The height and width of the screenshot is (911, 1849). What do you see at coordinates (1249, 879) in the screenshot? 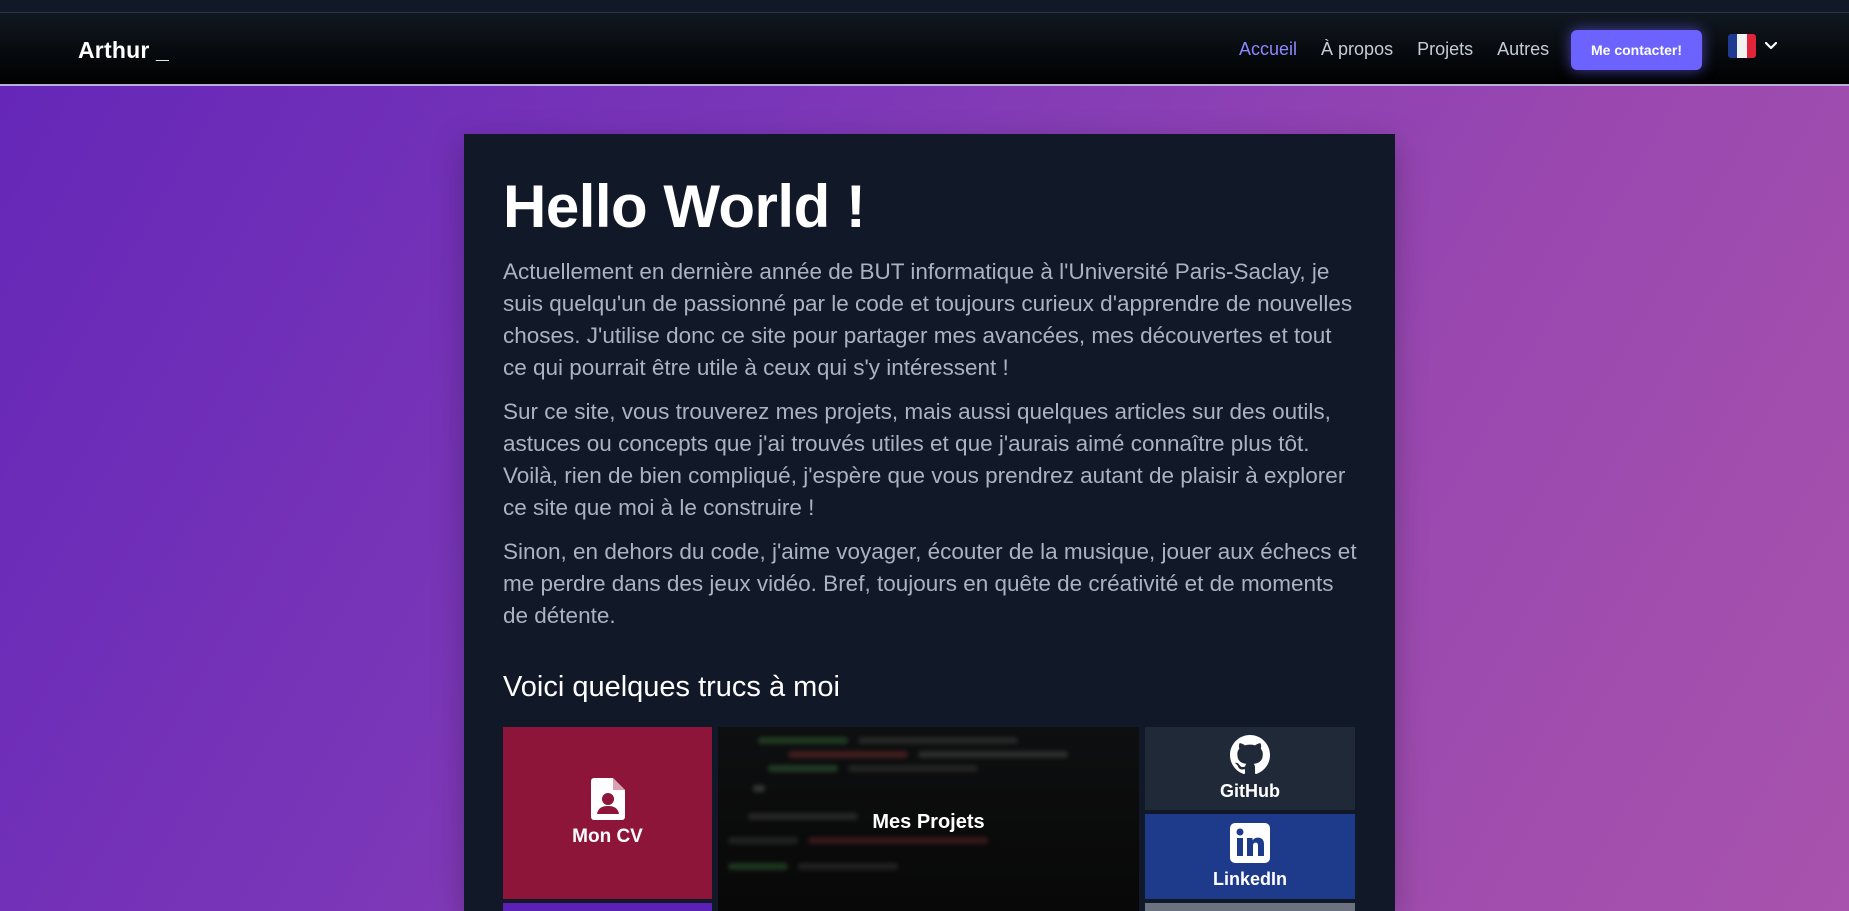
I see `linkedin-tile-label: LinkedIn` at bounding box center [1249, 879].